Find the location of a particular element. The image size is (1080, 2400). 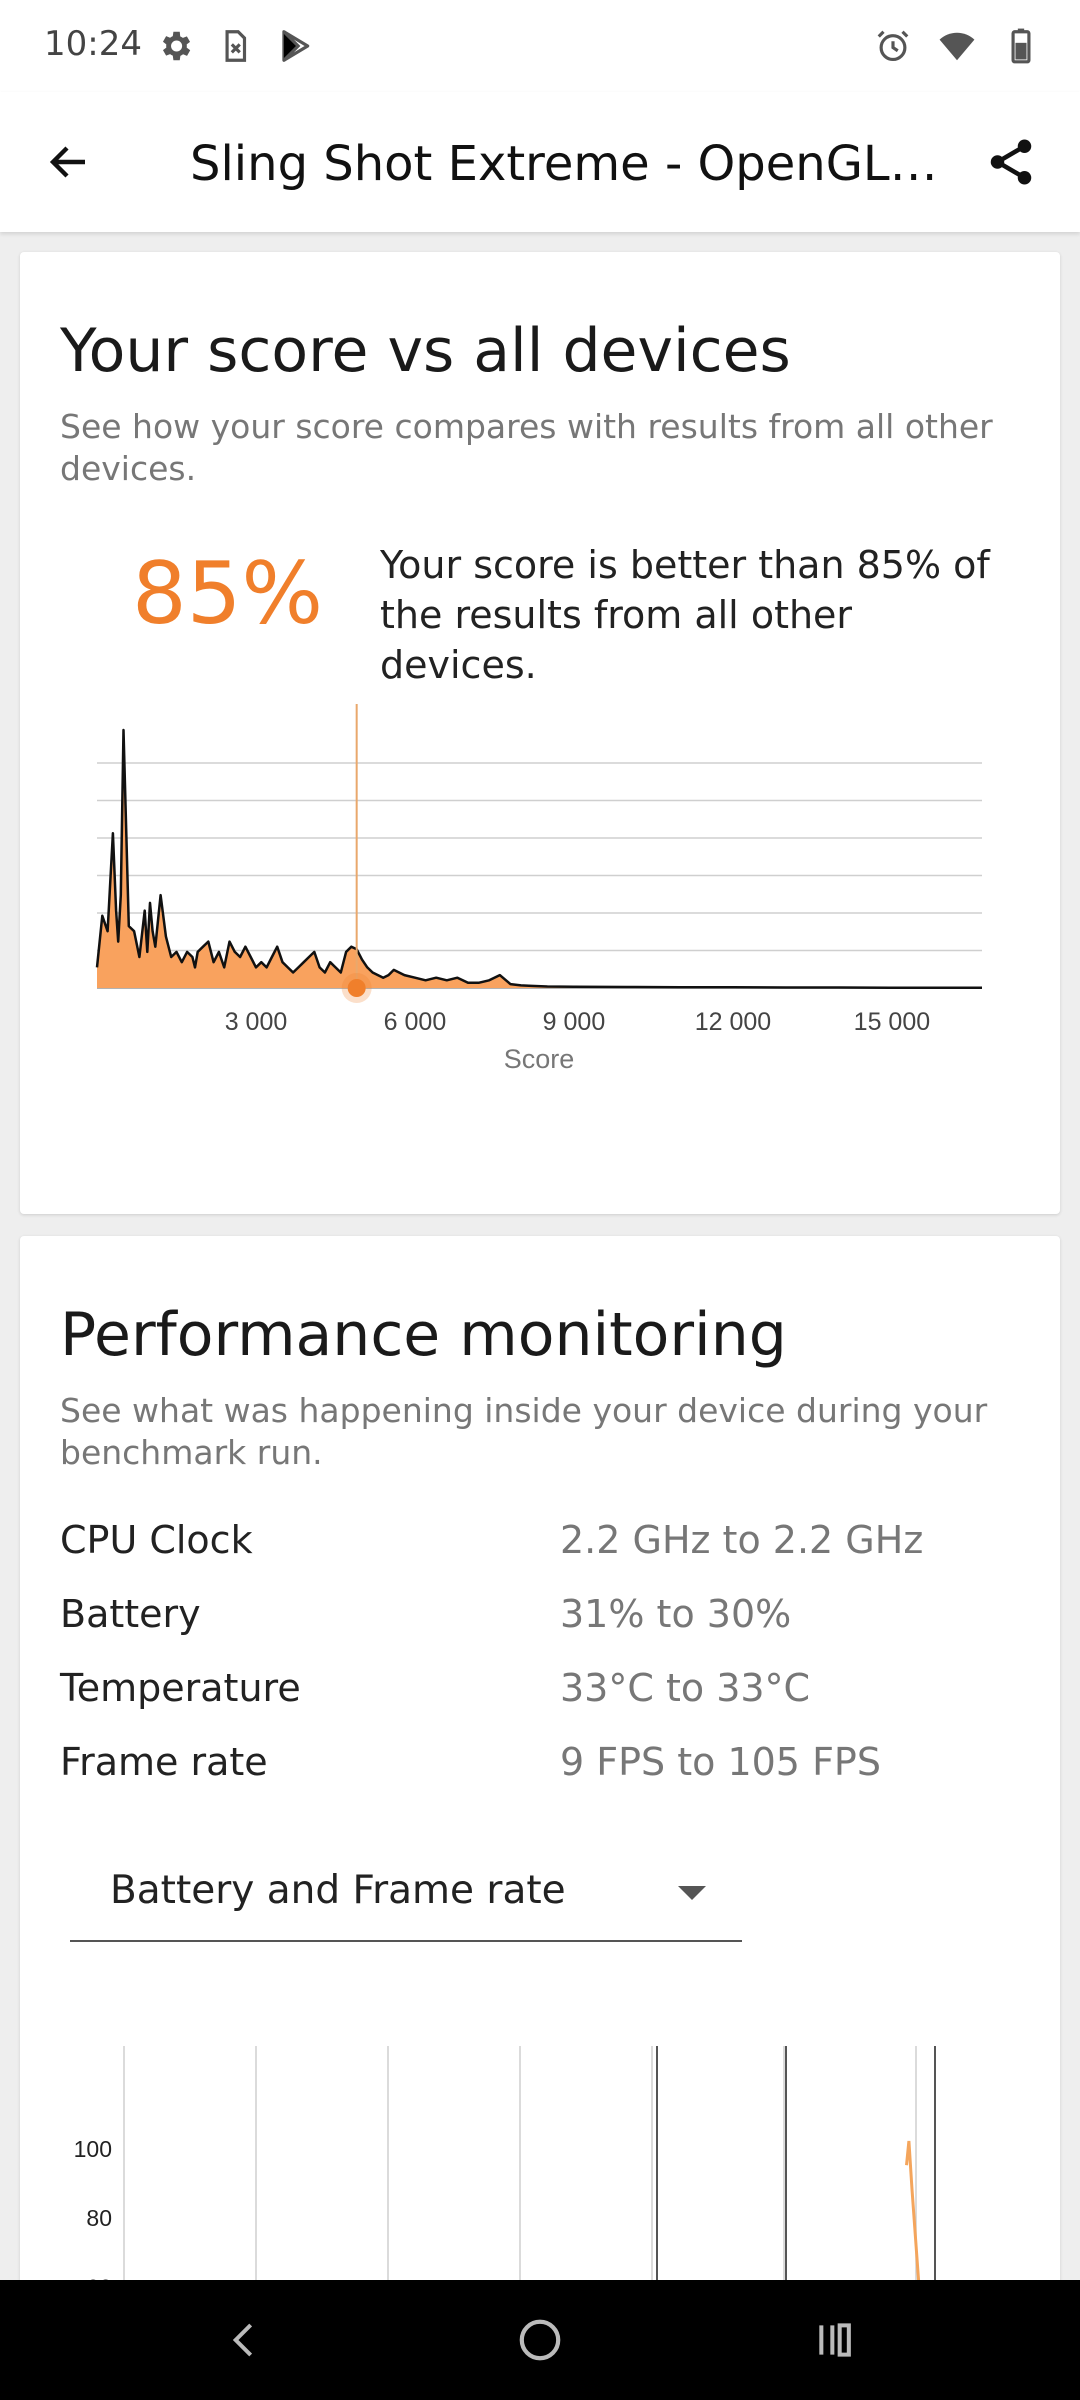

wifi-icon is located at coordinates (957, 46).